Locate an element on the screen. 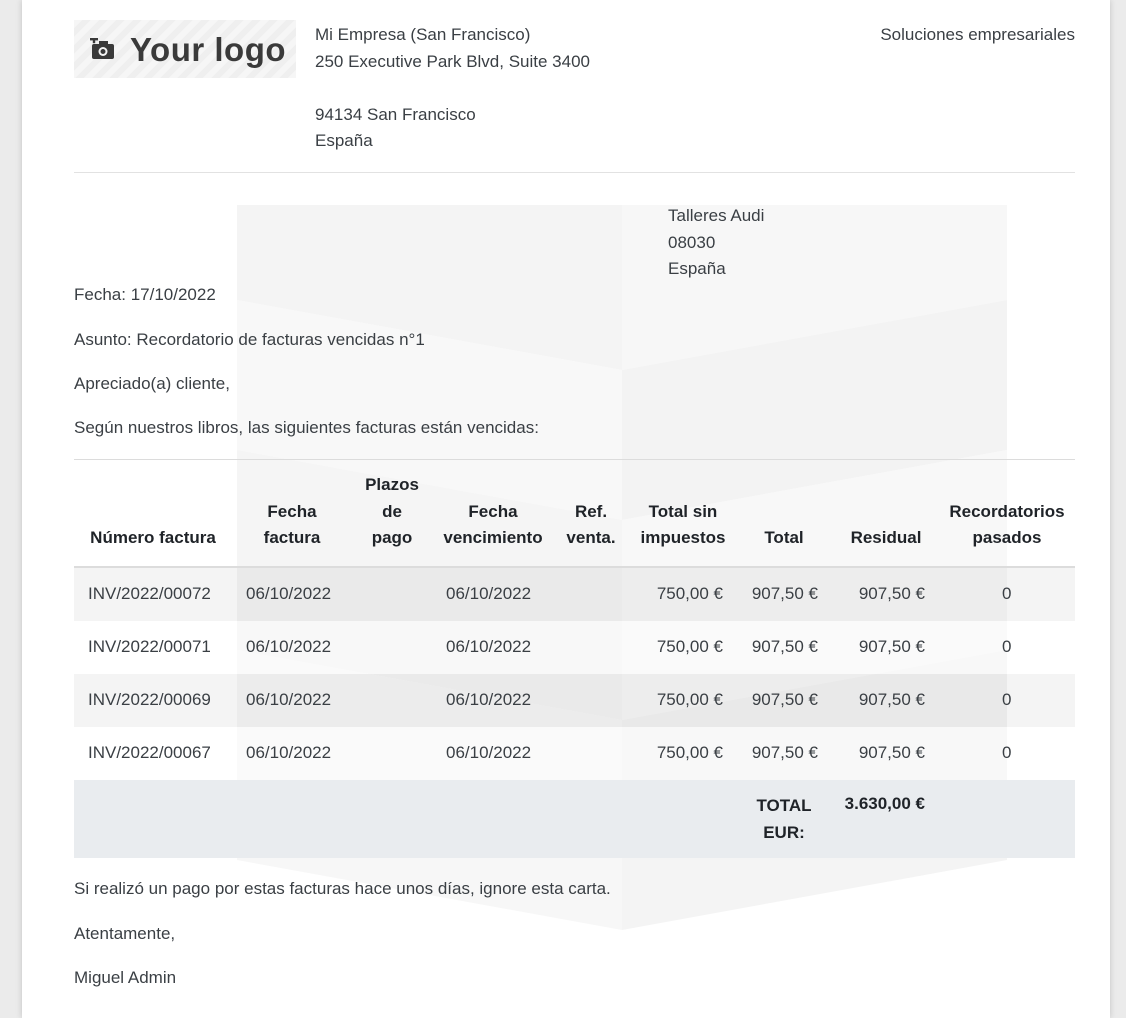  header-untaxed: Total sin impuestos is located at coordinates (683, 524).